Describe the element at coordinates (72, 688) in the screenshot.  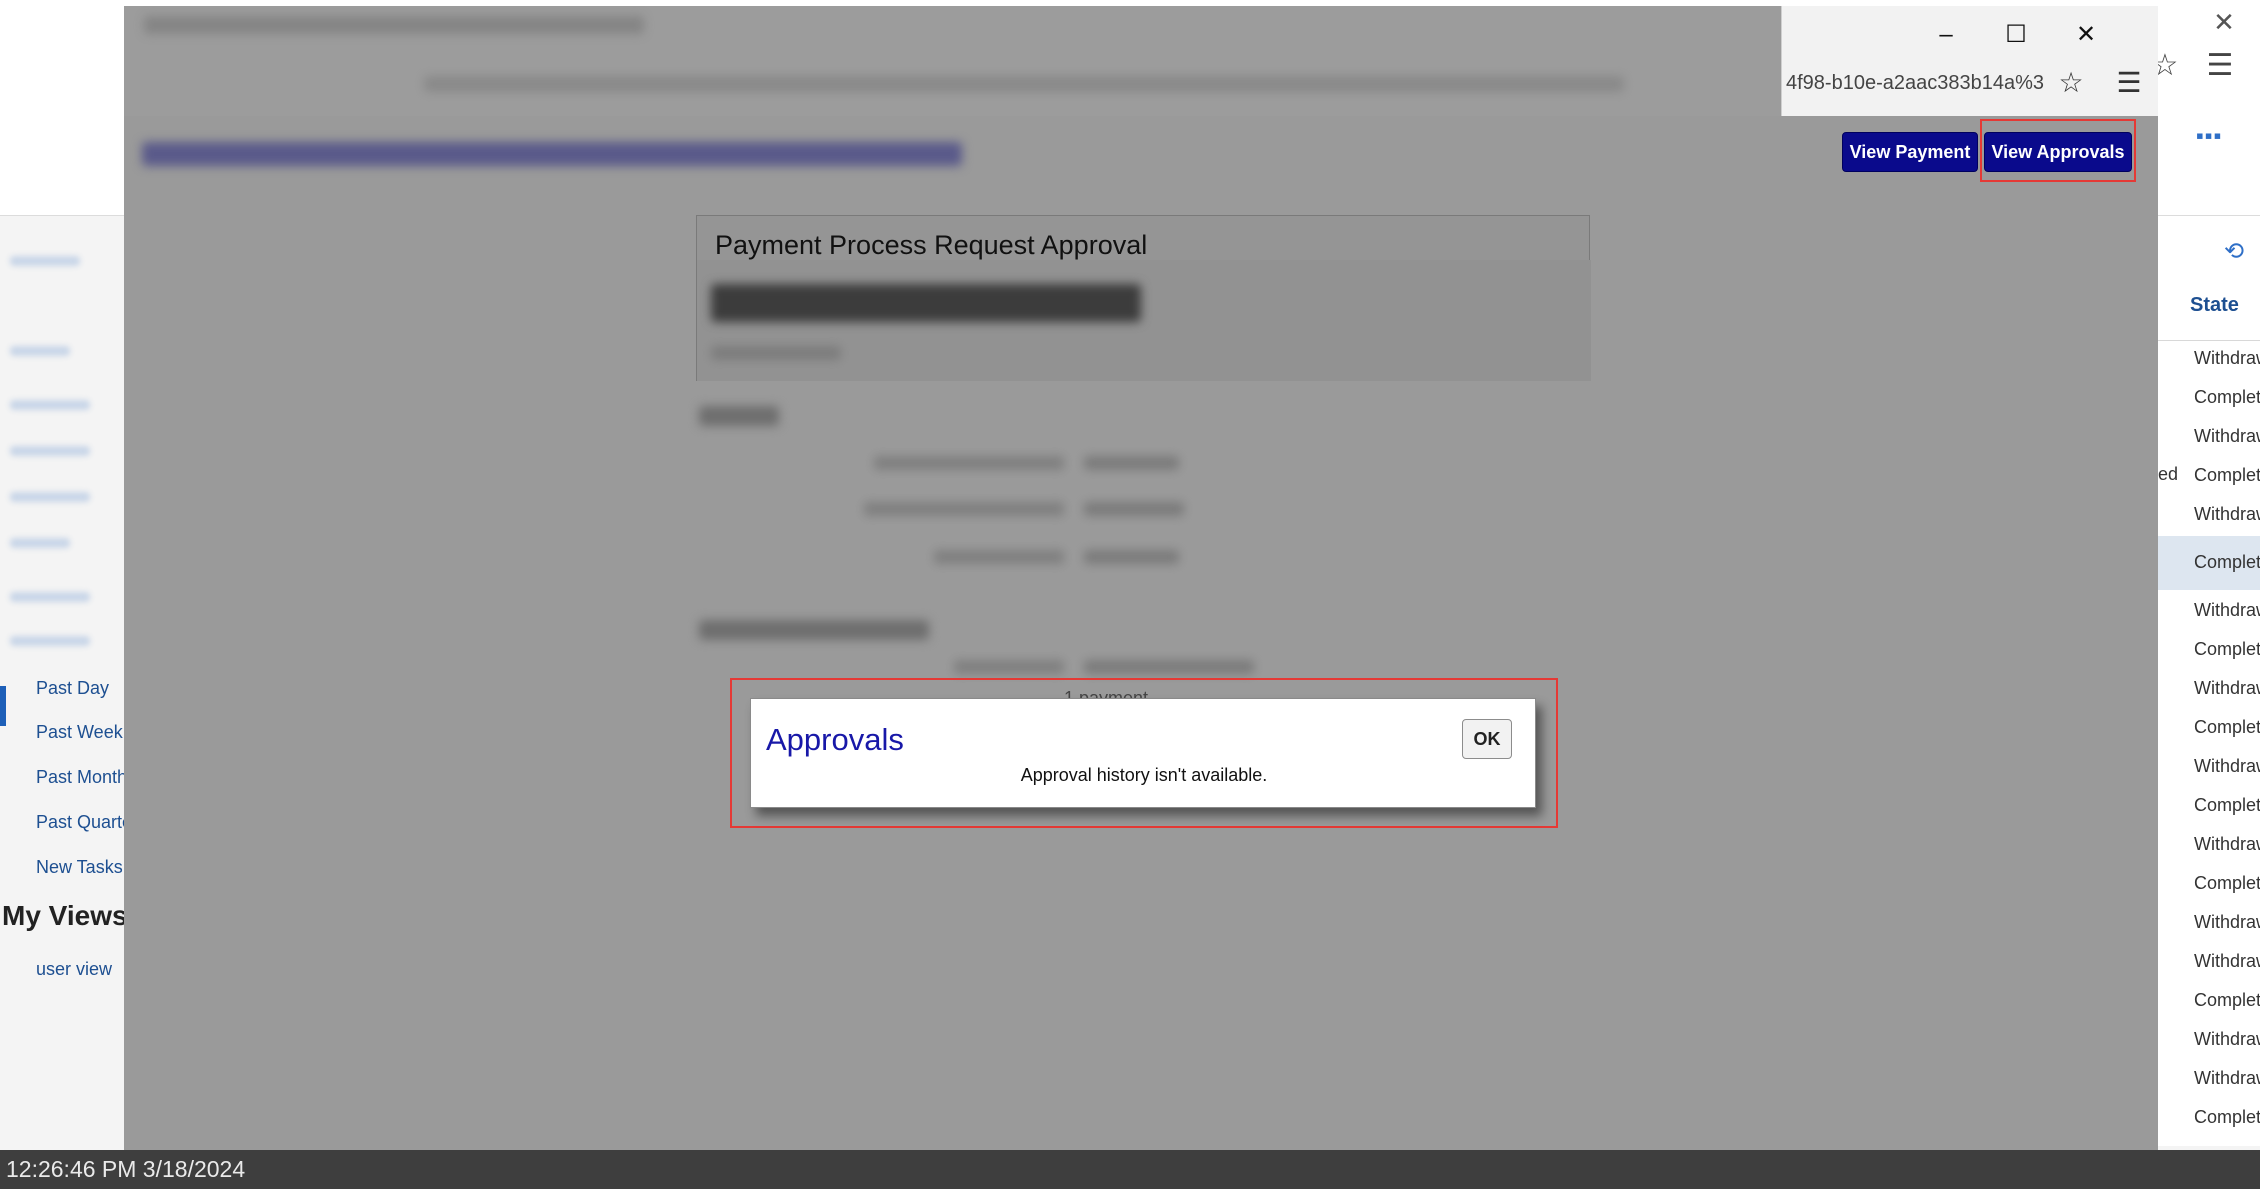
I see `nav-item-past-day: Past Day` at that location.